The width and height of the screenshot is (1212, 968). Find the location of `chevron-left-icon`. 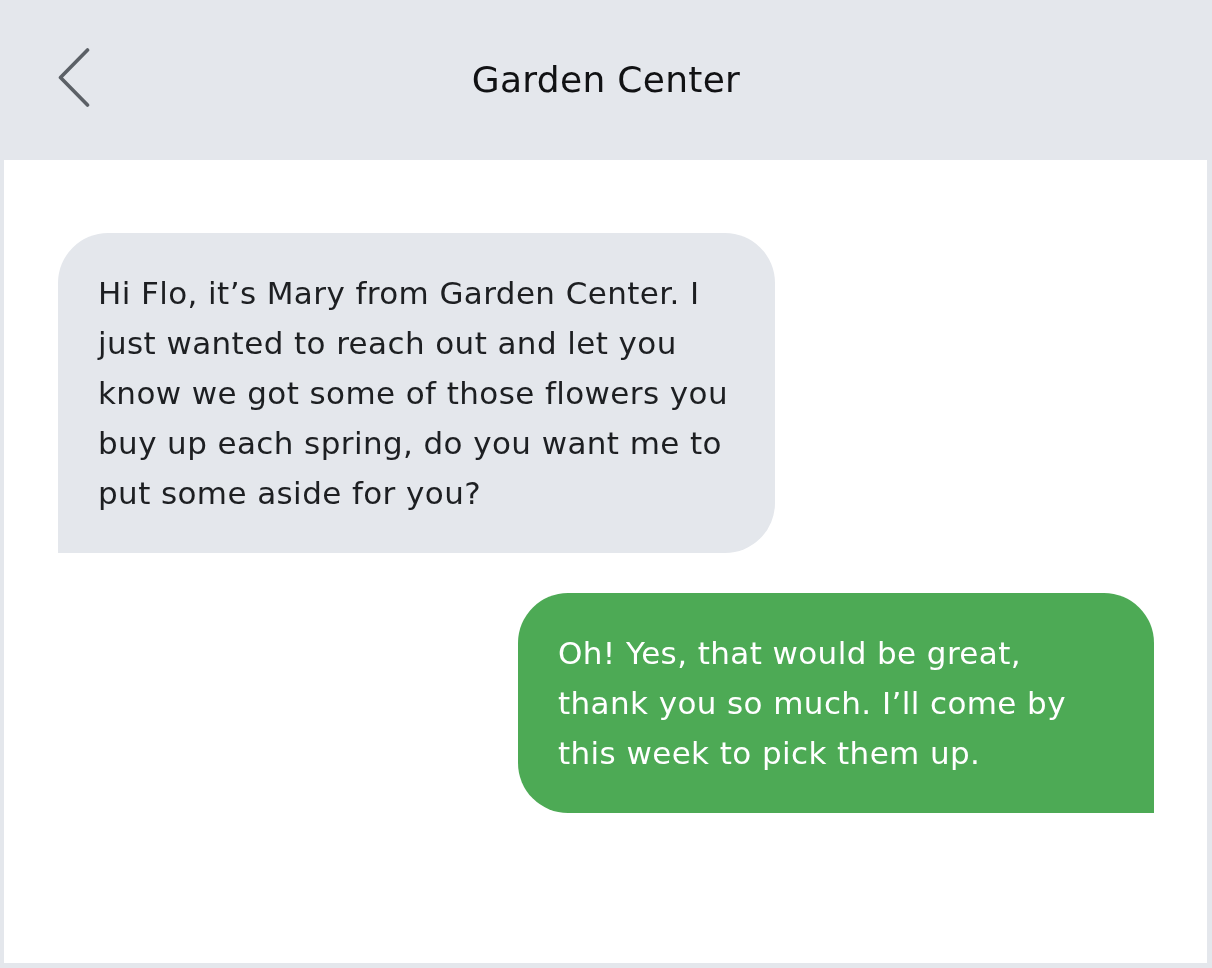

chevron-left-icon is located at coordinates (74, 77).